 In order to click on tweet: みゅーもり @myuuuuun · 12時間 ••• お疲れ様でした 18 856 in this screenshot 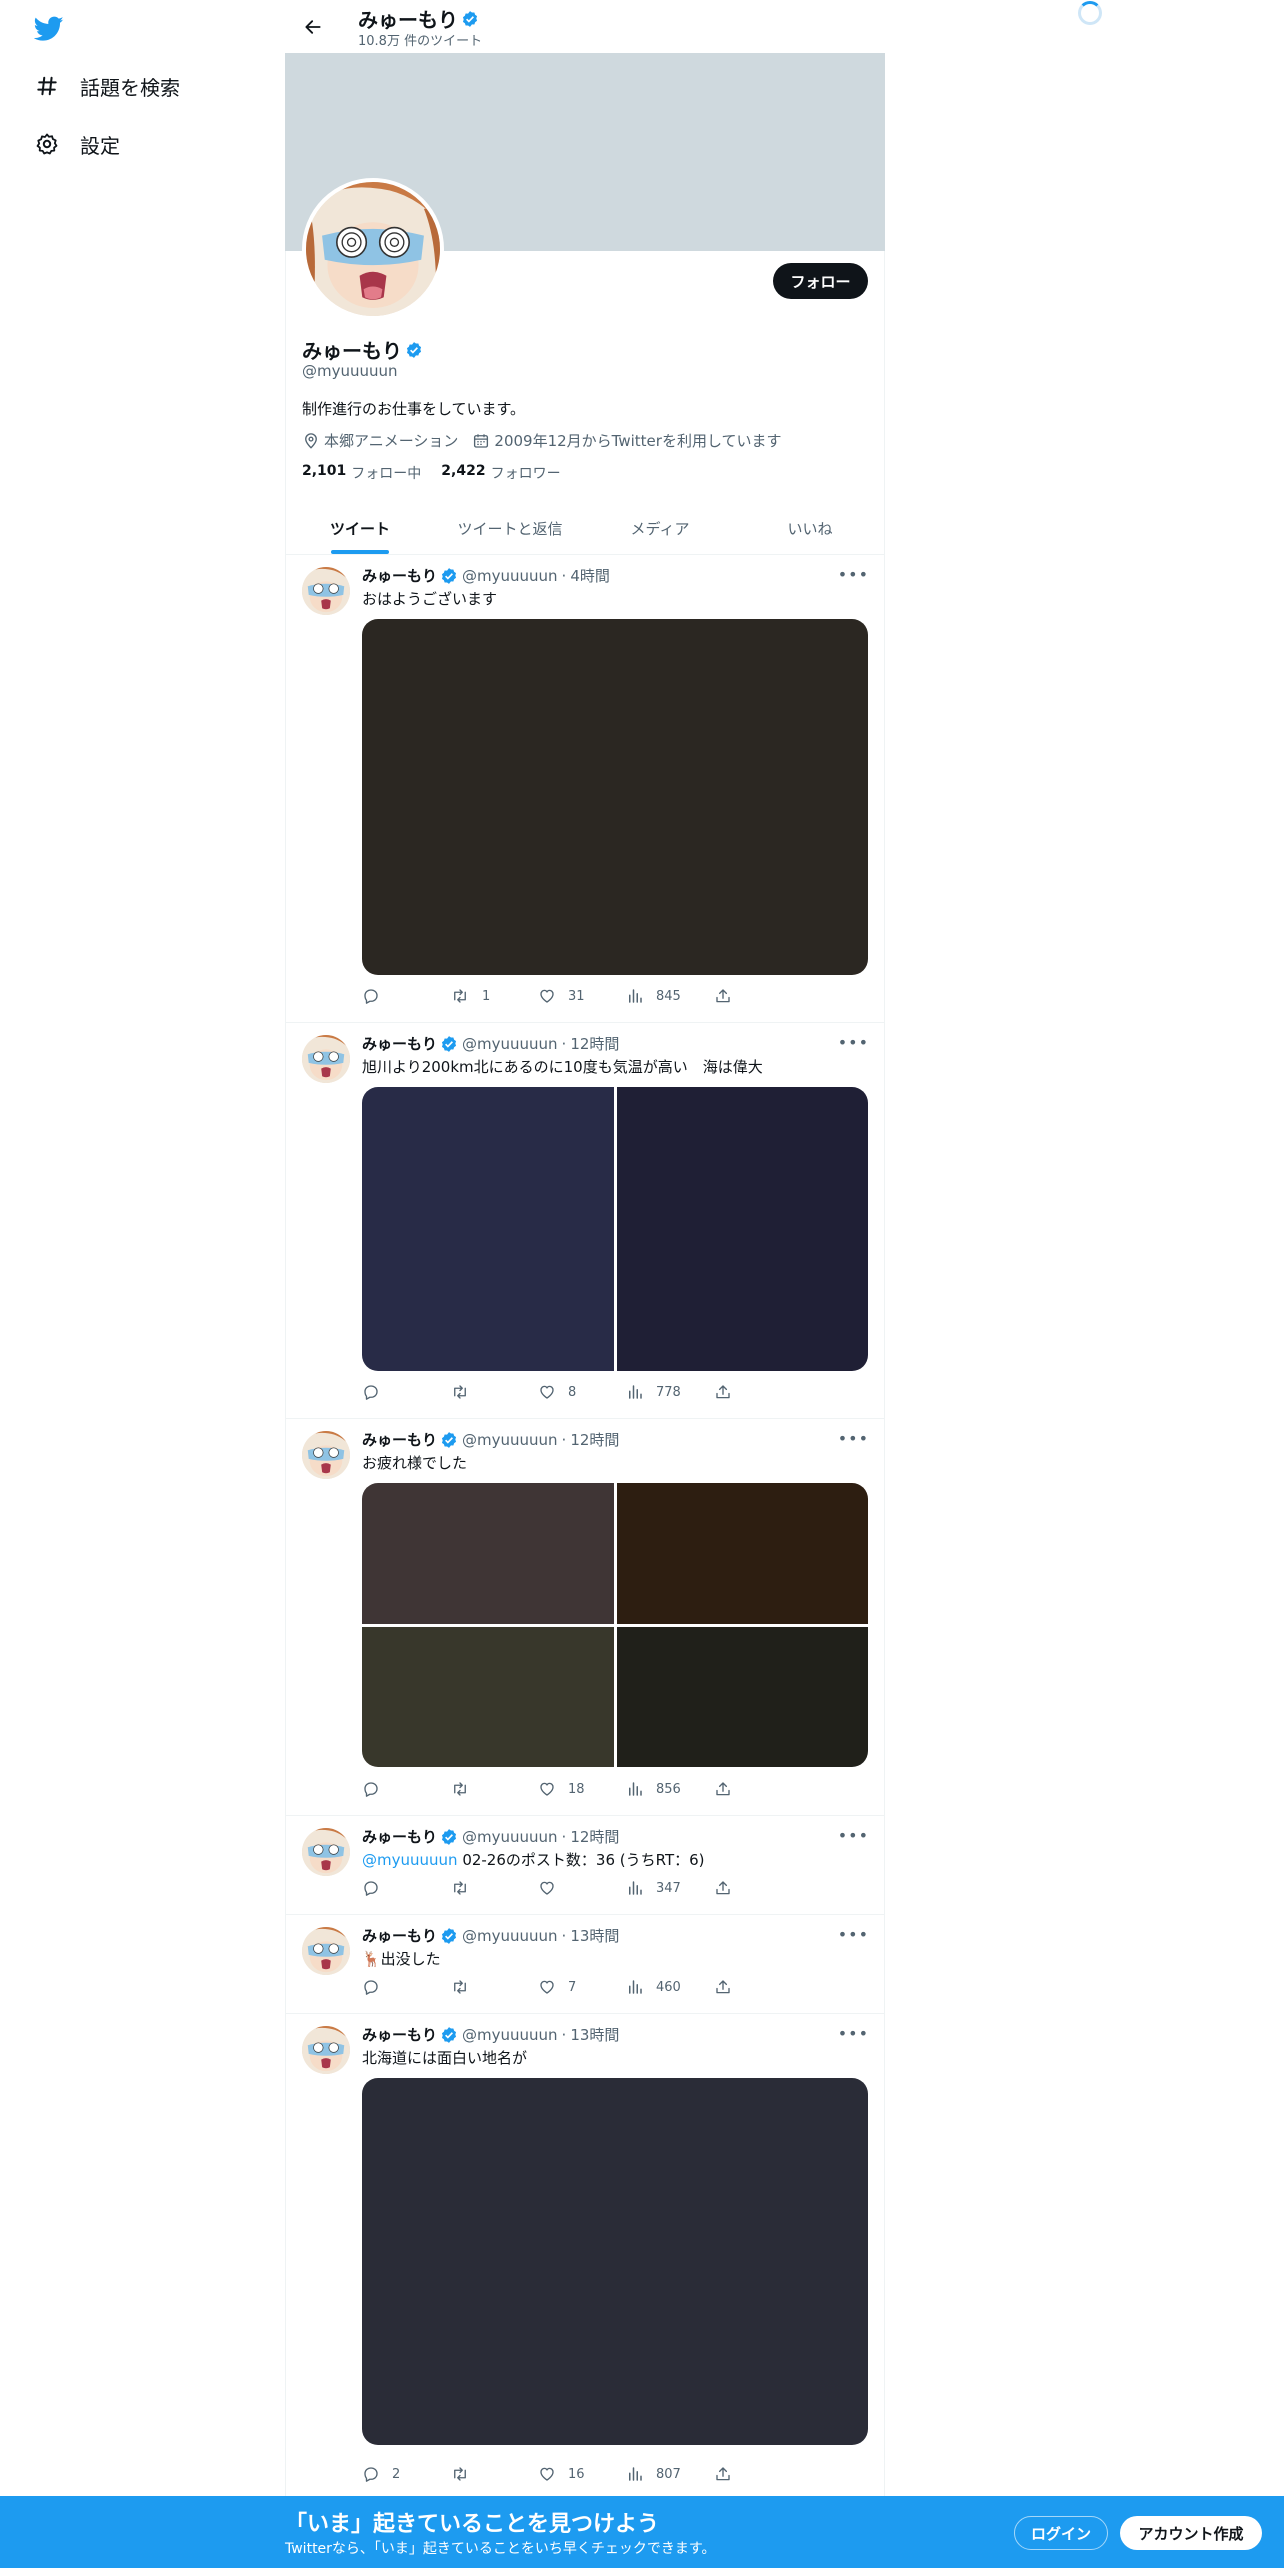, I will do `click(585, 1617)`.